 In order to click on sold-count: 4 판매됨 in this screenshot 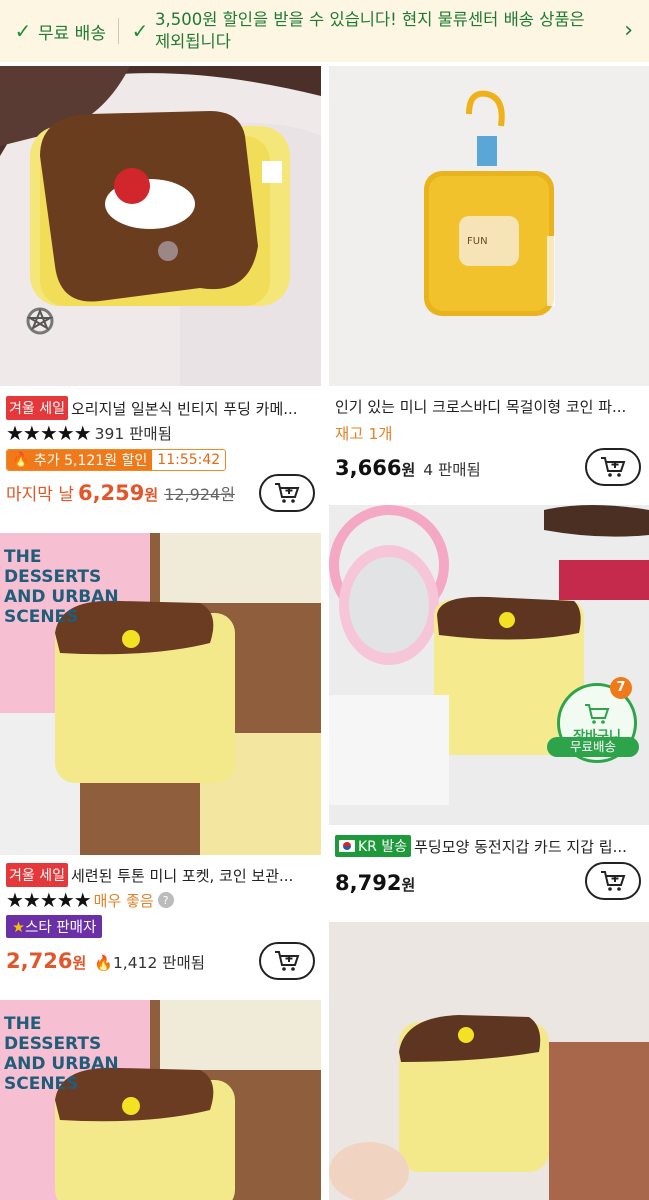, I will do `click(452, 470)`.